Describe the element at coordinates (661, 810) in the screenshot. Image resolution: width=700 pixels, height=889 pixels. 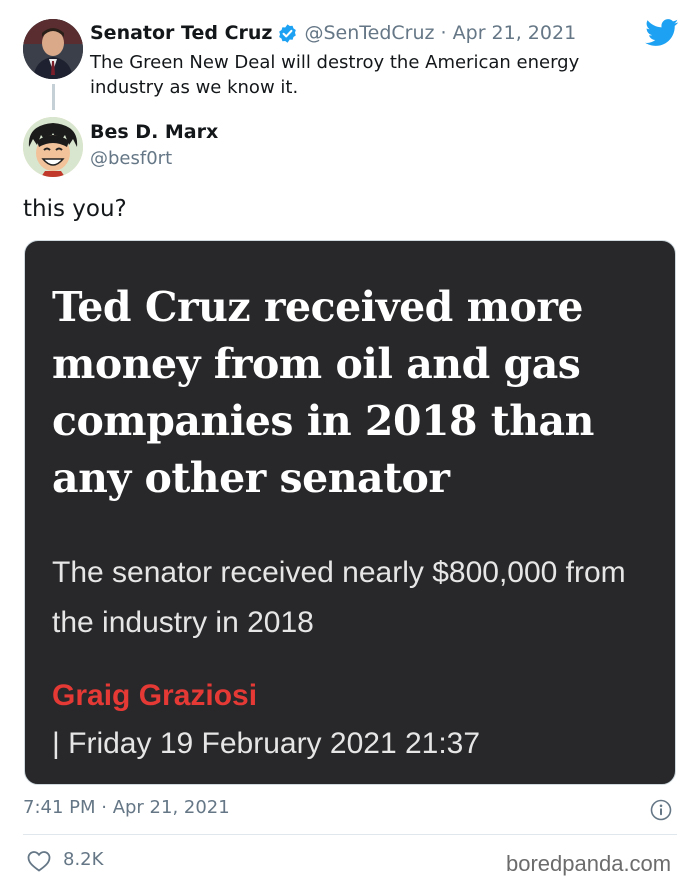
I see `info-icon` at that location.